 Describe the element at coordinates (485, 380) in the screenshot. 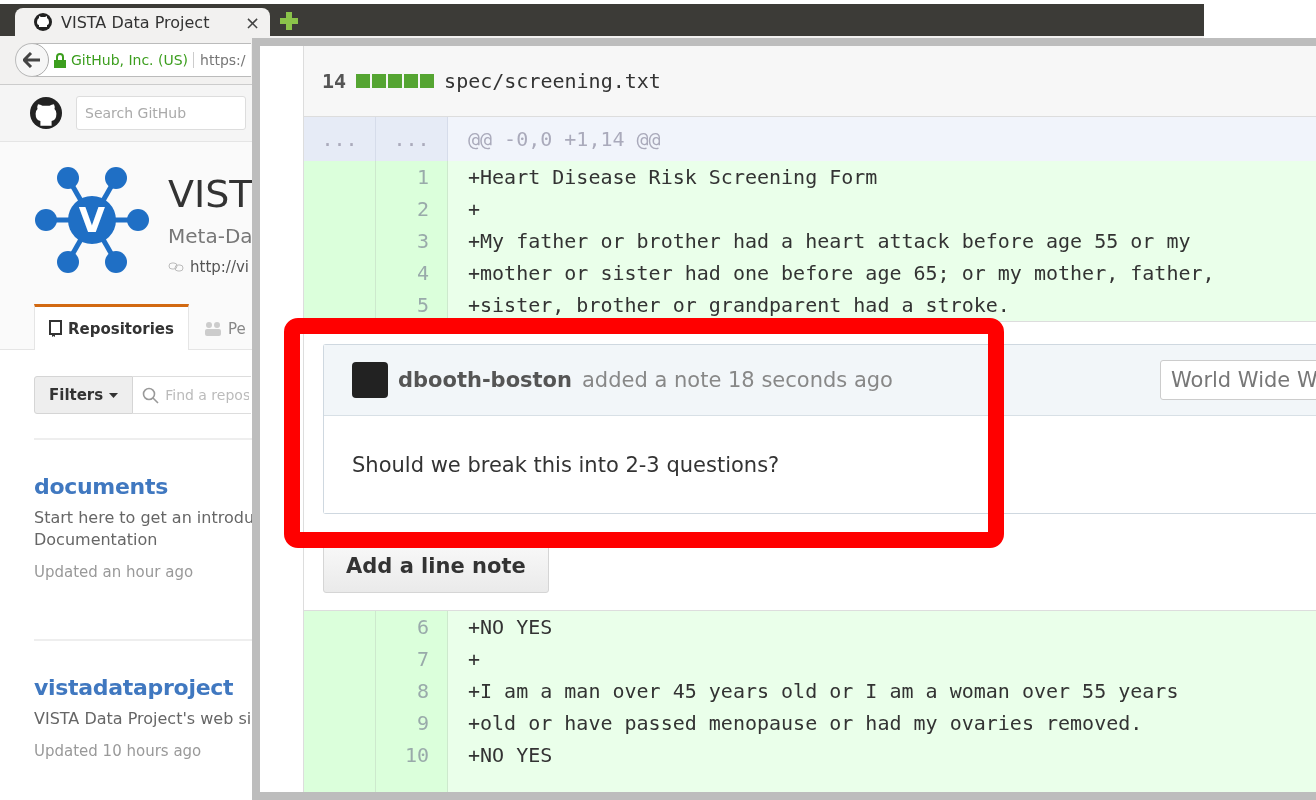

I see `author-link: dbooth-boston` at that location.